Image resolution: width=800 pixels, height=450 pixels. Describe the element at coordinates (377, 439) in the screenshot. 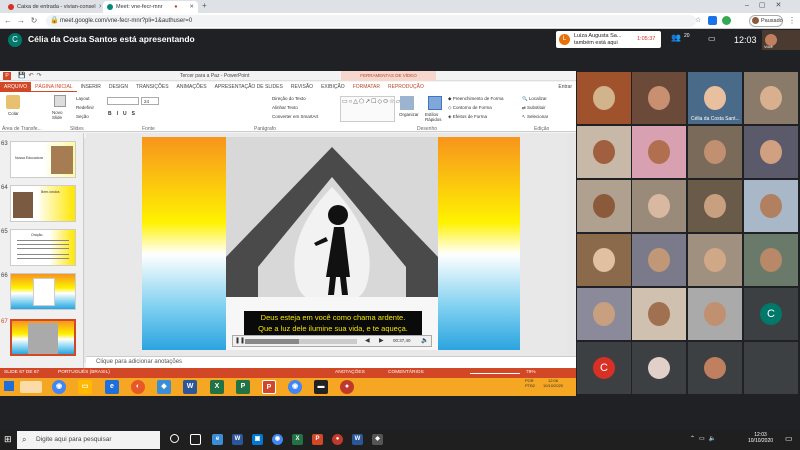

I see `app-icon: ◆` at that location.